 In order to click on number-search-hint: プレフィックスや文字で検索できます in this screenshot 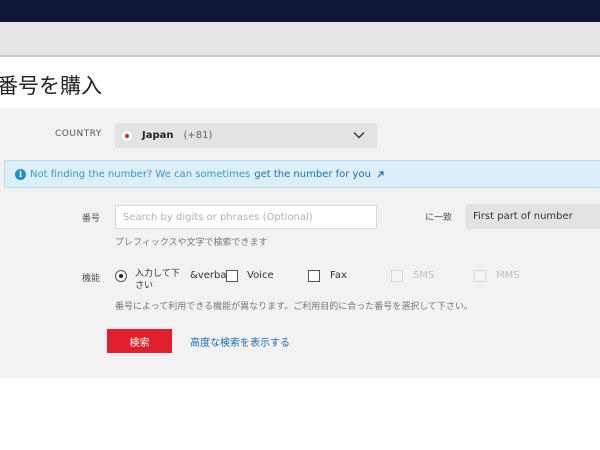, I will do `click(191, 243)`.